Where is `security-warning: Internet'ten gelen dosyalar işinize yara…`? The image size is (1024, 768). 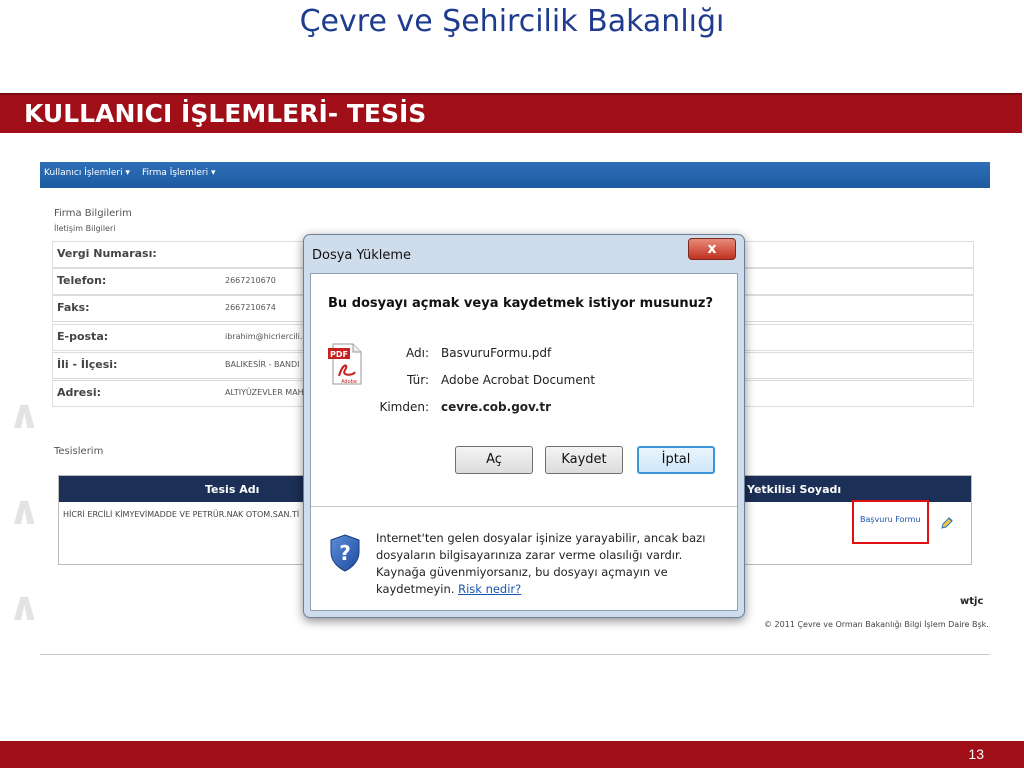
security-warning: Internet'ten gelen dosyalar işinize yara… is located at coordinates (551, 564).